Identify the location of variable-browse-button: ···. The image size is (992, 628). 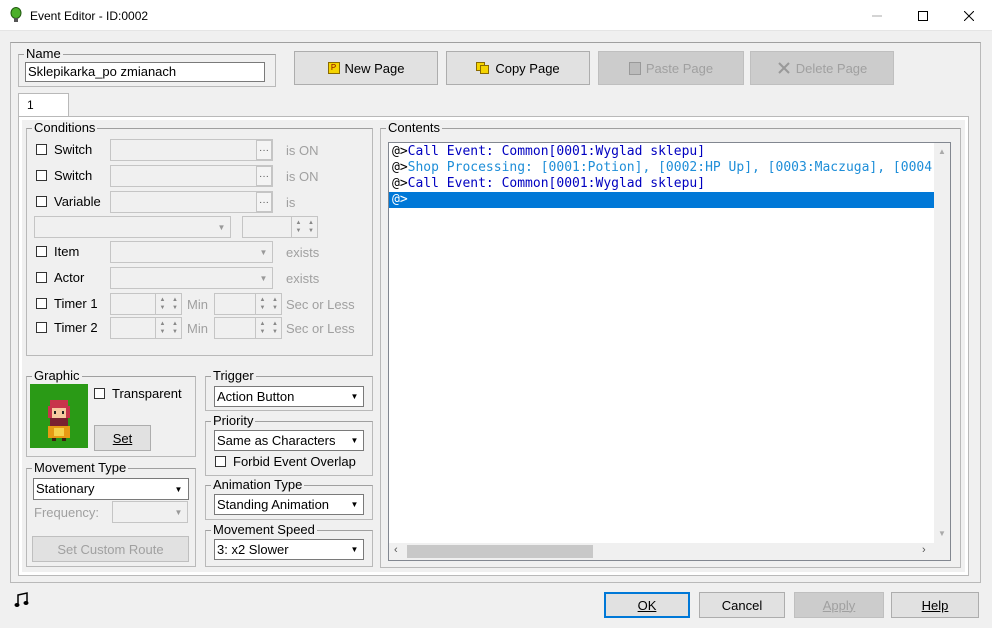
(264, 202).